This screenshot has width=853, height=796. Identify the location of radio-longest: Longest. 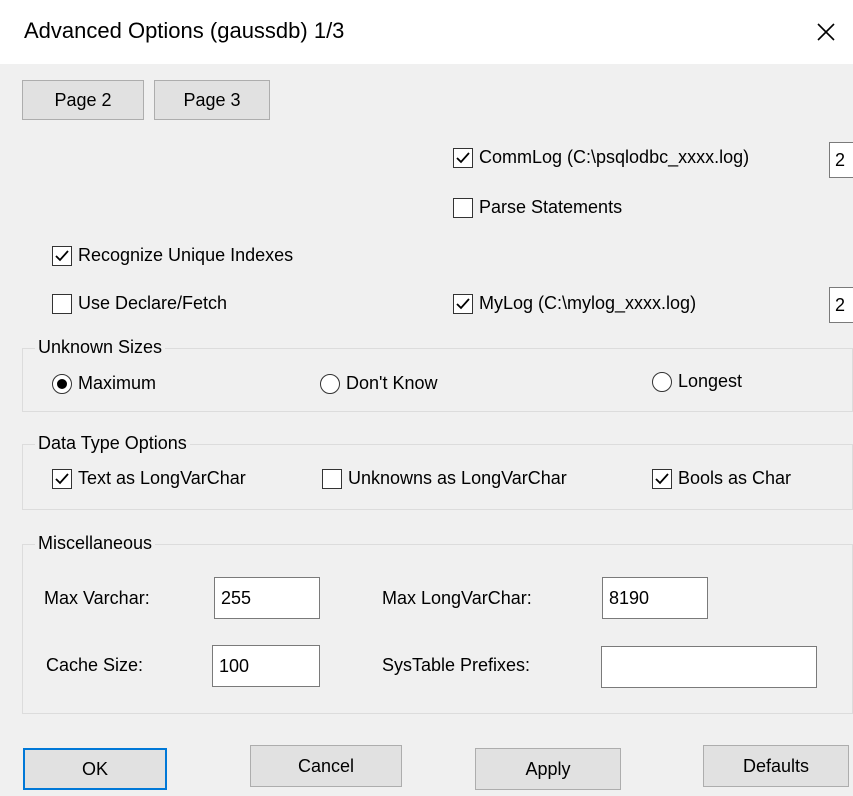
(697, 381).